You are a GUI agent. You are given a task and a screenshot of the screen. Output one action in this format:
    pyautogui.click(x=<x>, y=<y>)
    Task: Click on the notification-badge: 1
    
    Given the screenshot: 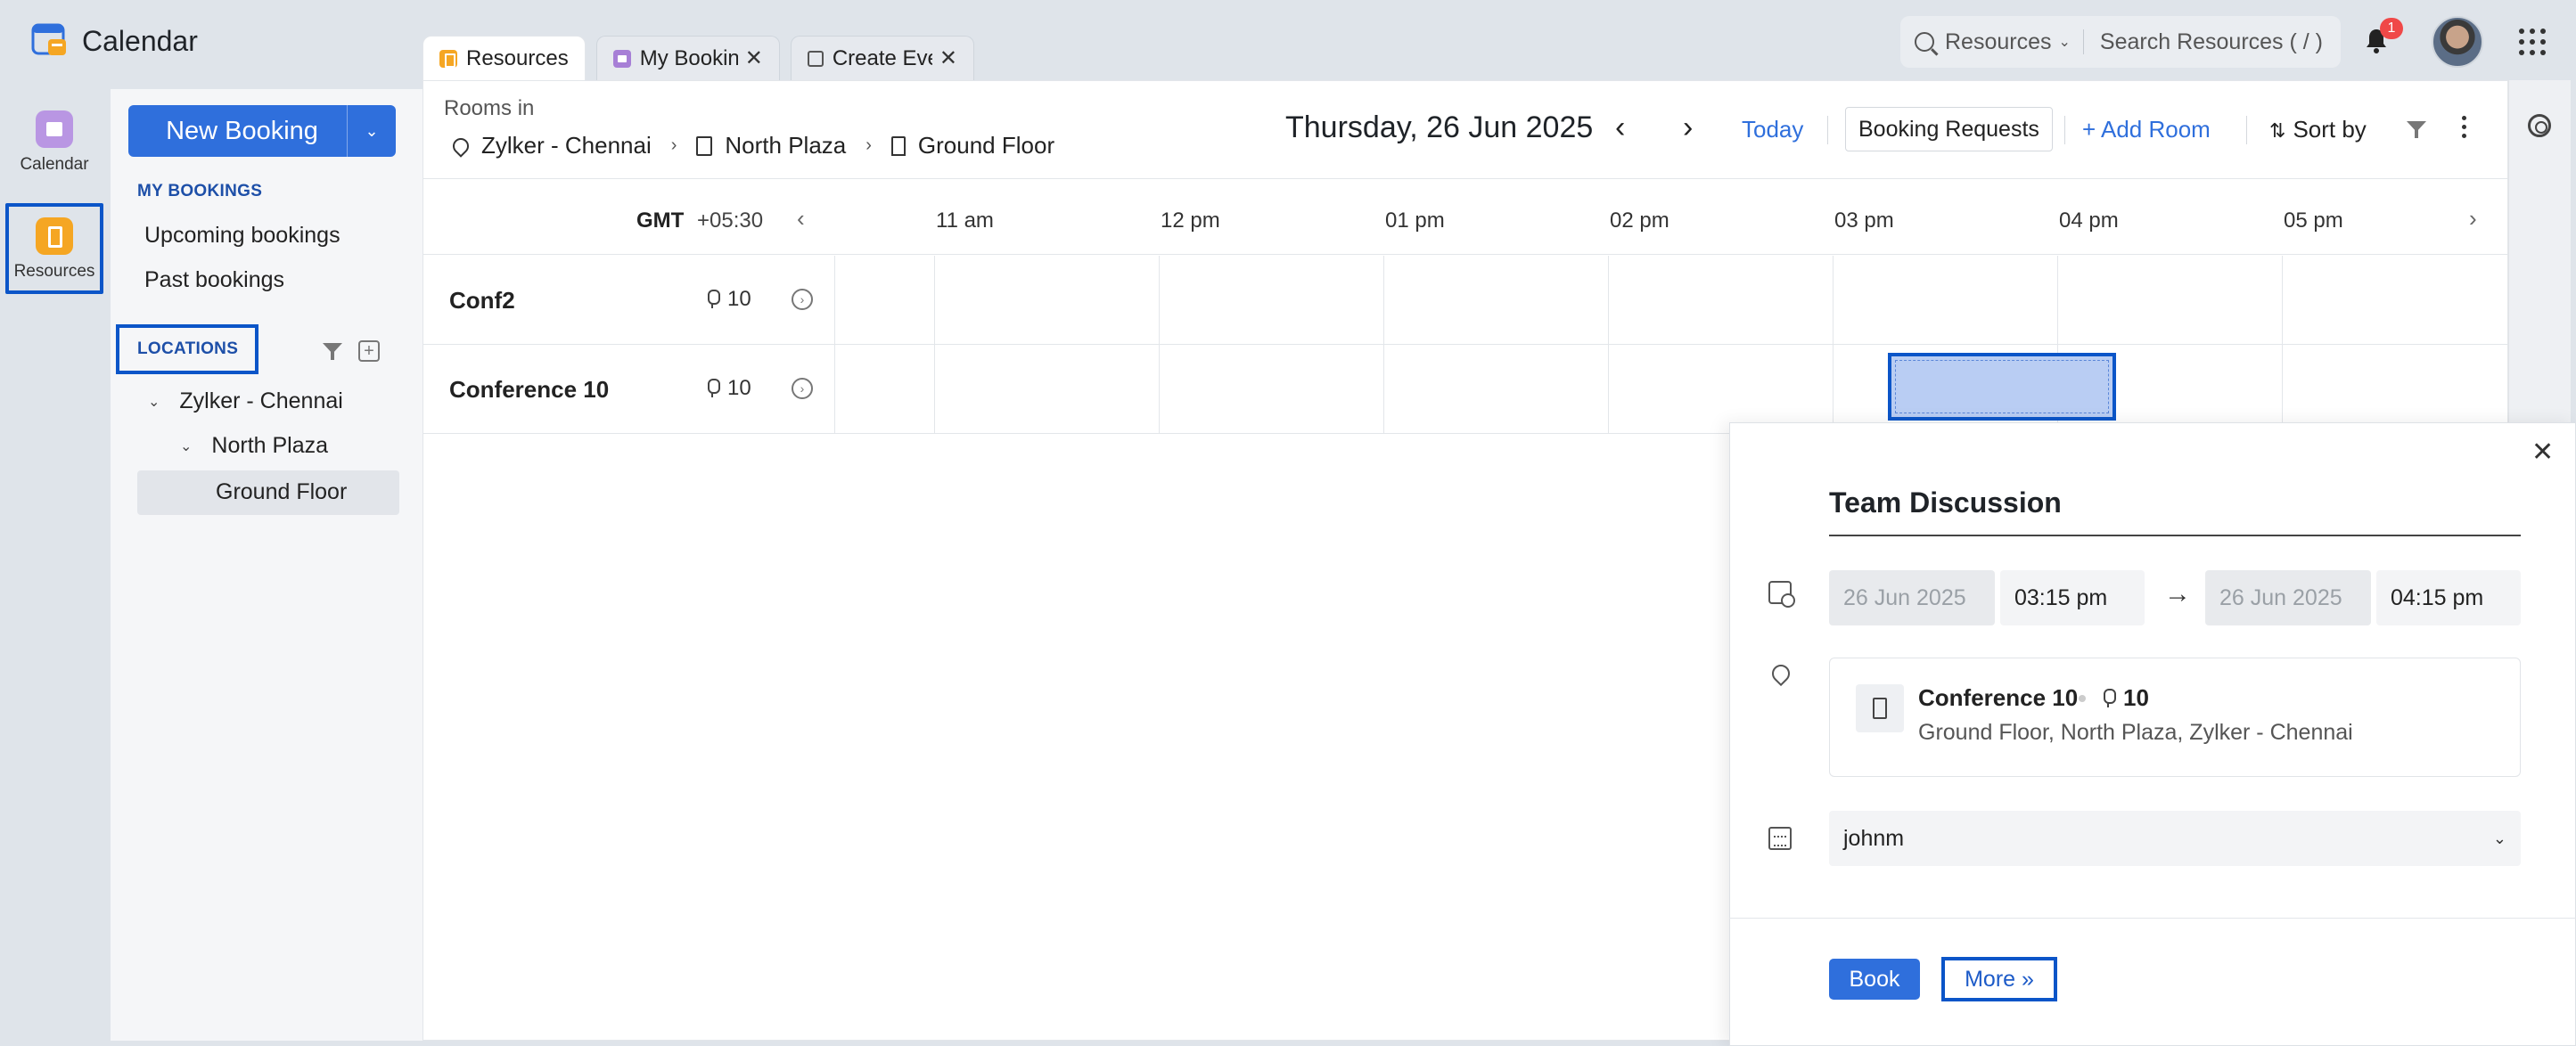 What is the action you would take?
    pyautogui.click(x=2391, y=28)
    